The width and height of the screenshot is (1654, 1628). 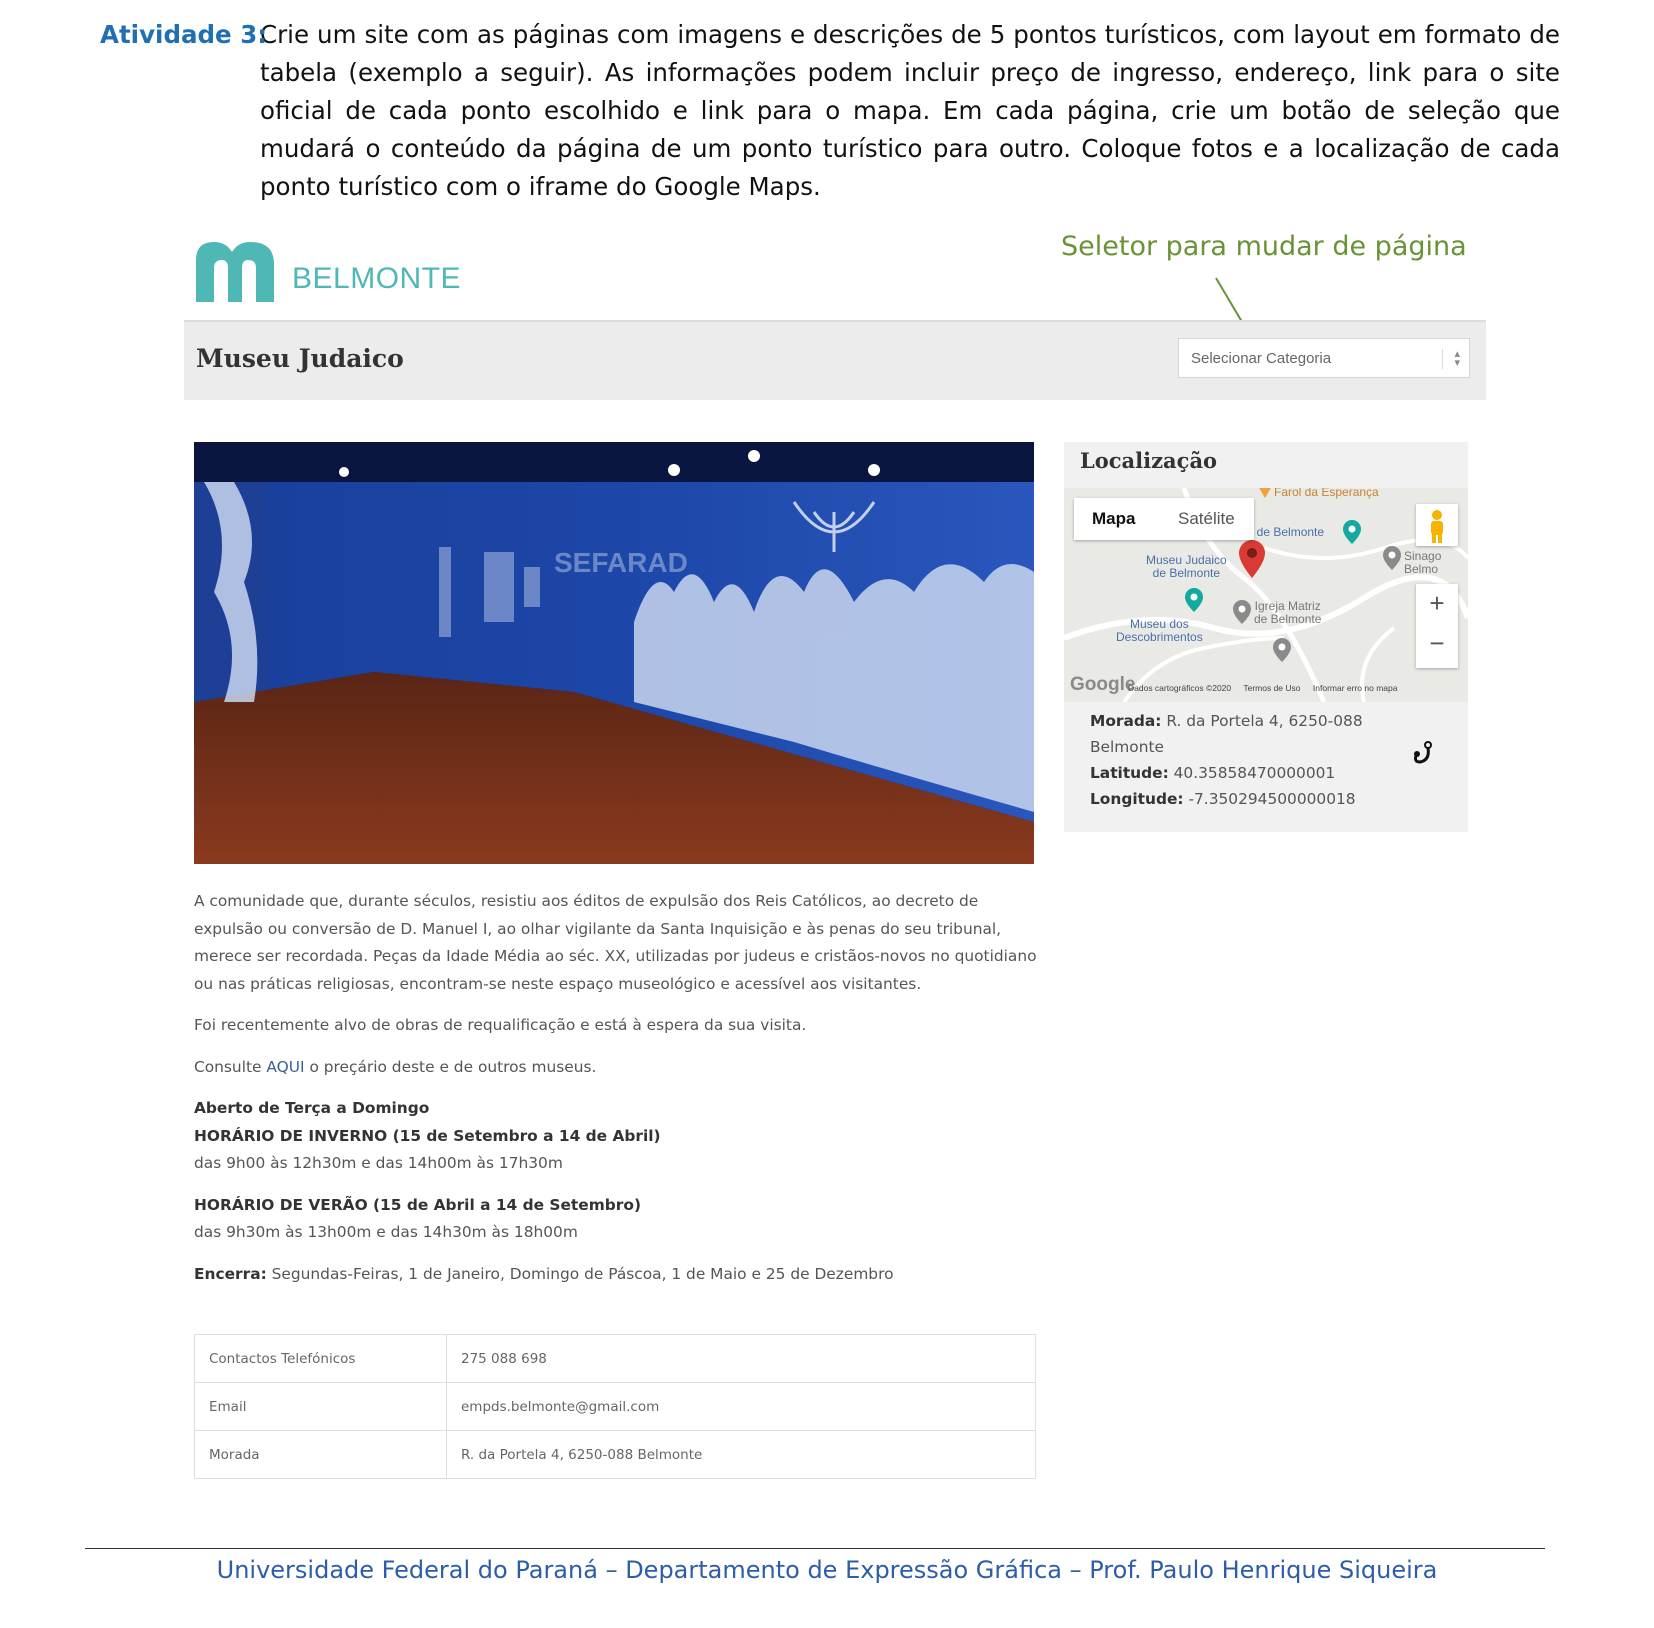 I want to click on longitude-label: Longitude:, so click(x=1137, y=799).